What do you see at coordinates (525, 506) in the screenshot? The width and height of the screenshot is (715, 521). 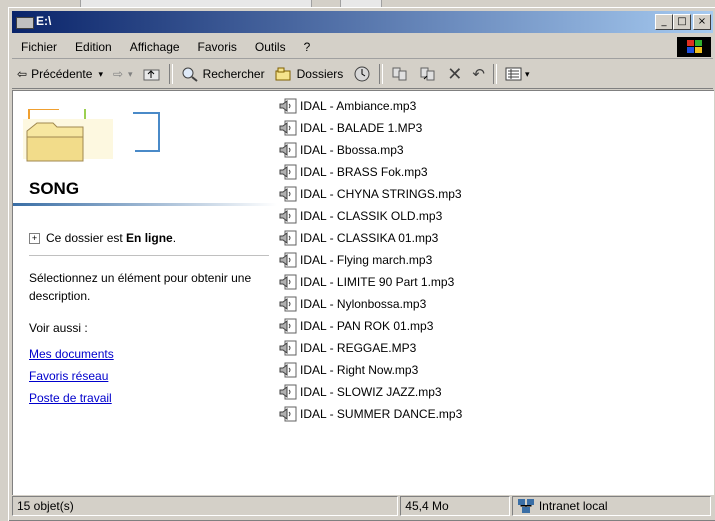 I see `intranet-icon` at bounding box center [525, 506].